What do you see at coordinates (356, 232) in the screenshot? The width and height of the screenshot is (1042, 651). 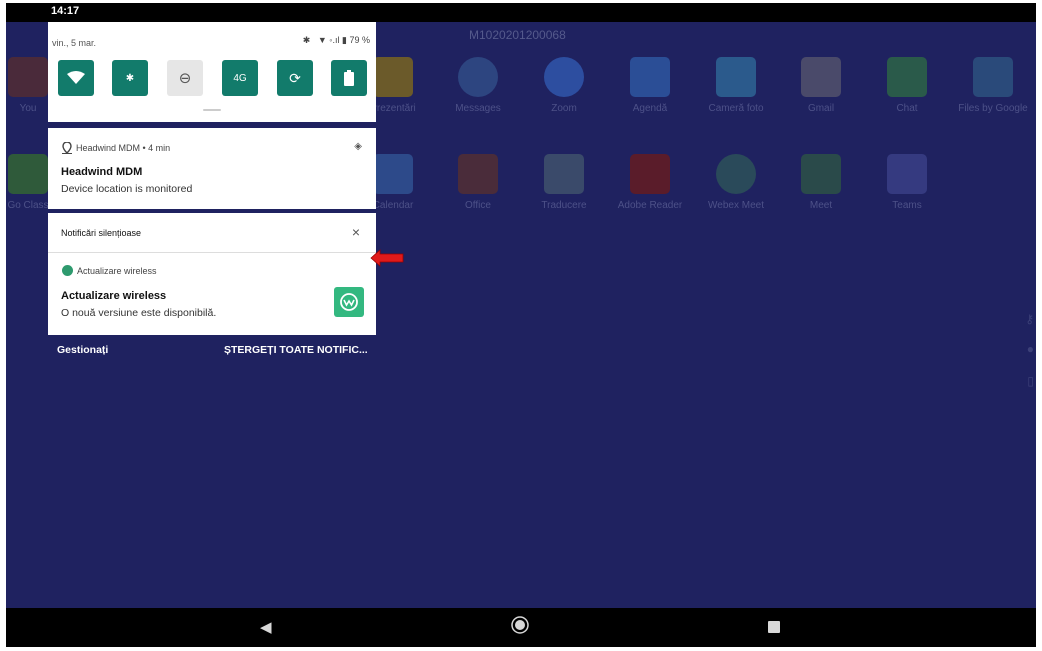 I see `close-icon: ×` at bounding box center [356, 232].